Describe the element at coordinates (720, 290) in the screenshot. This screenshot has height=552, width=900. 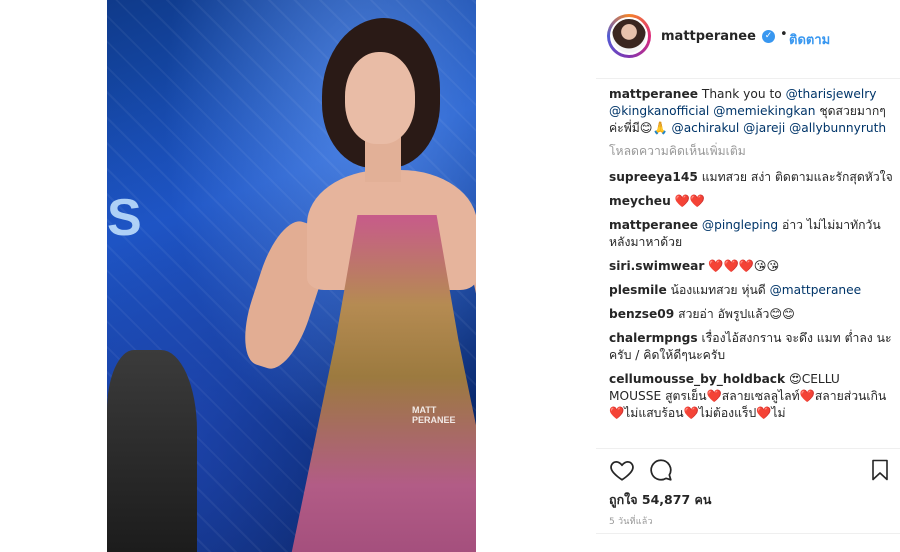
I see `comment-text: น้องแมทสวย หุ่นดี` at that location.